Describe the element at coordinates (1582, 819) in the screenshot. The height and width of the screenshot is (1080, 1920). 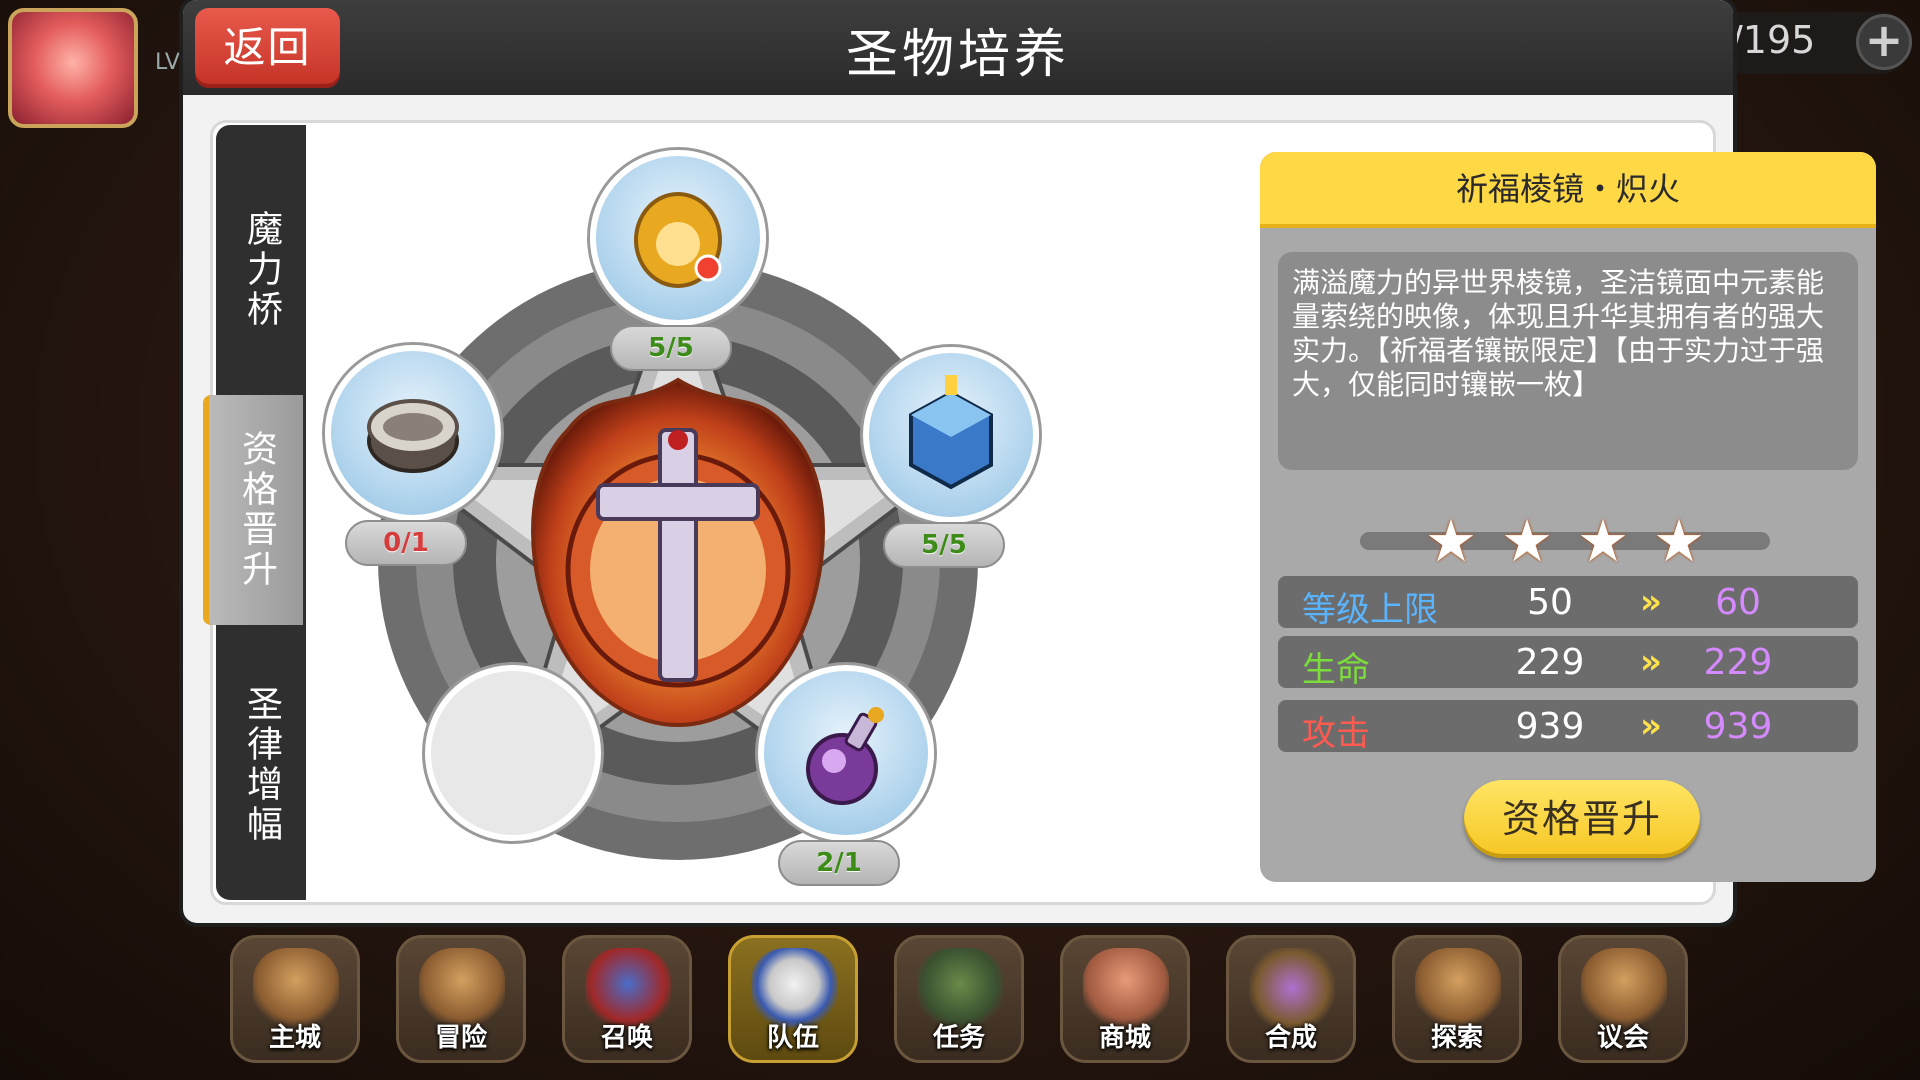
I see `qualification-upgrade-button: 资格晋升` at that location.